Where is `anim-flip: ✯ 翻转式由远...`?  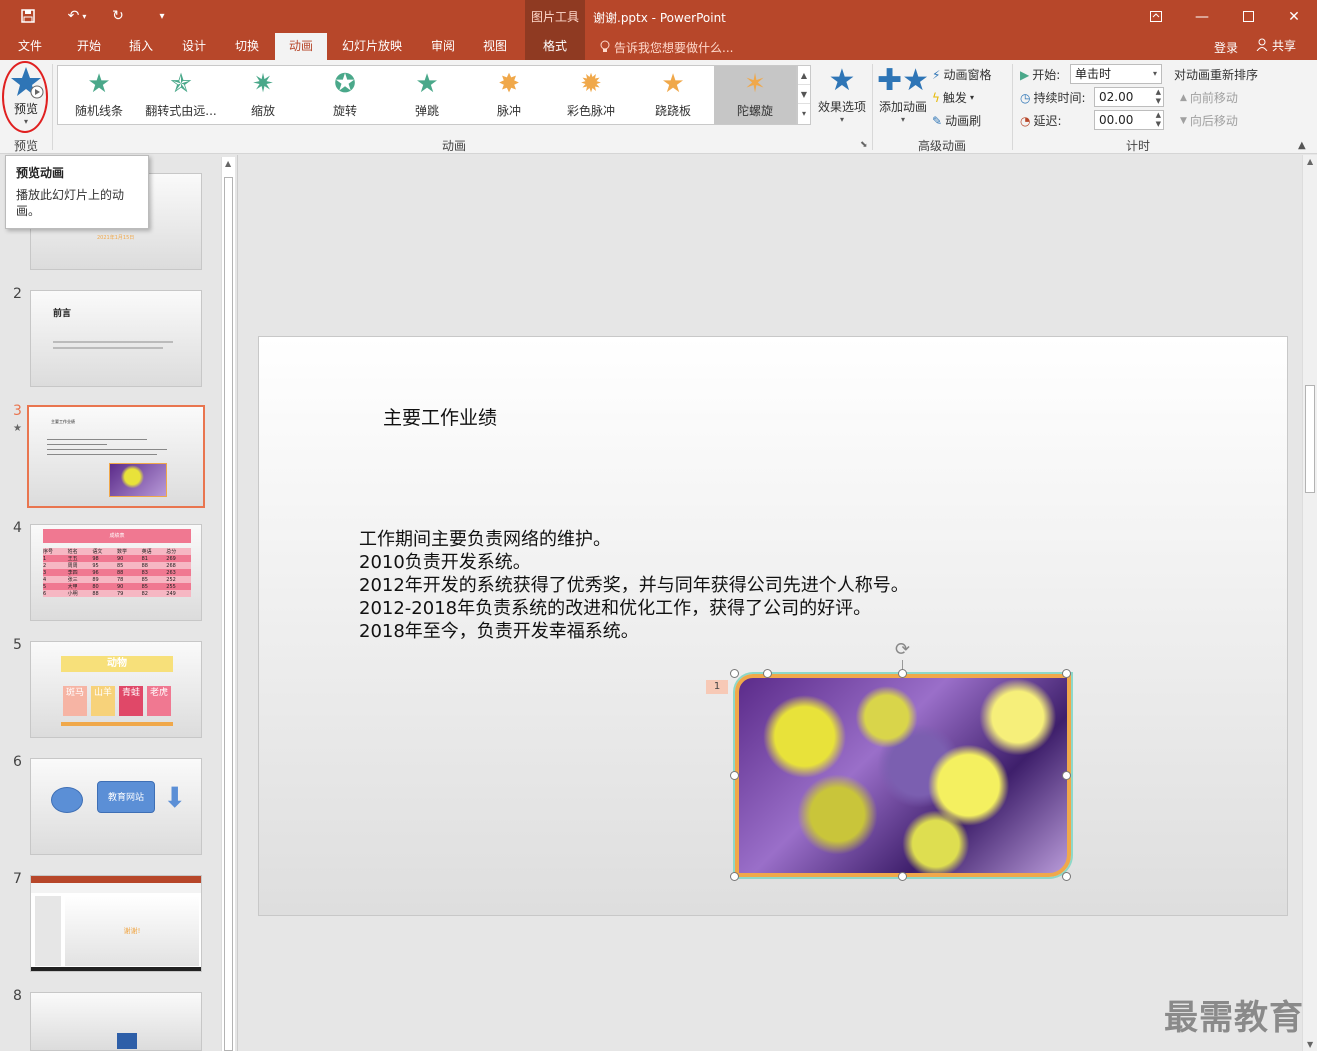
anim-flip: ✯ 翻转式由远... is located at coordinates (181, 95).